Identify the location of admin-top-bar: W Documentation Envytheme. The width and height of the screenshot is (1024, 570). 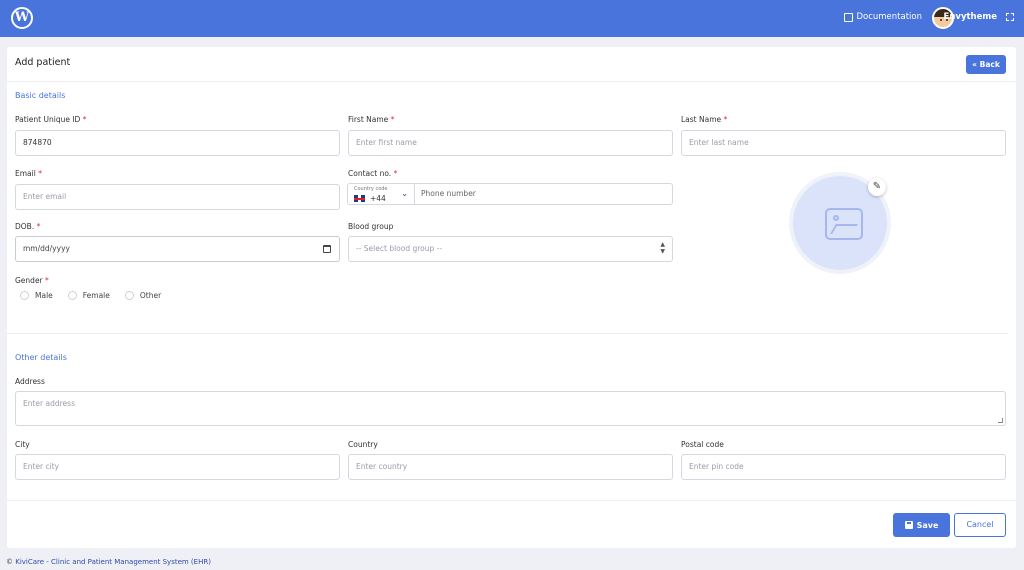
(512, 18).